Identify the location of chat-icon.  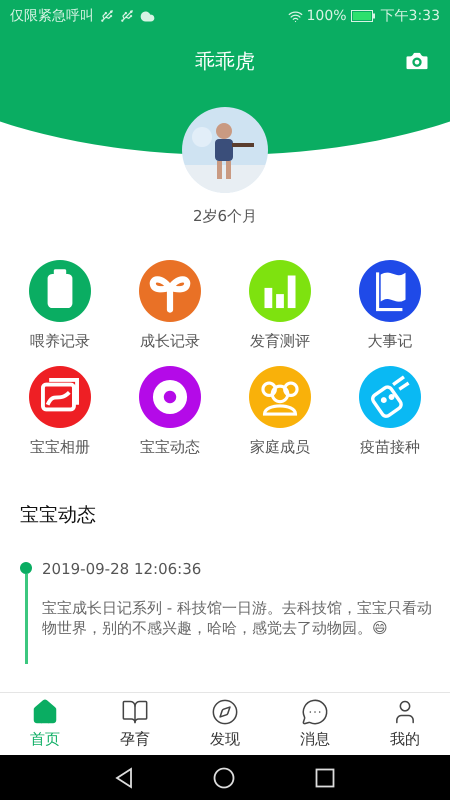
(315, 712).